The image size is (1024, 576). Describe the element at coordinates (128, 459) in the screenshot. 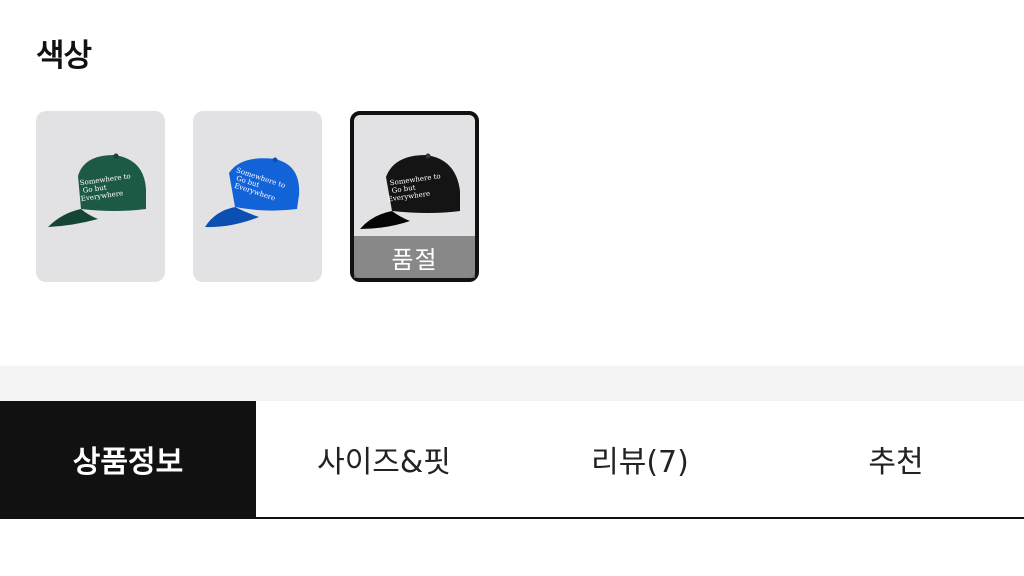

I see `tab-product-info: 상품정보` at that location.